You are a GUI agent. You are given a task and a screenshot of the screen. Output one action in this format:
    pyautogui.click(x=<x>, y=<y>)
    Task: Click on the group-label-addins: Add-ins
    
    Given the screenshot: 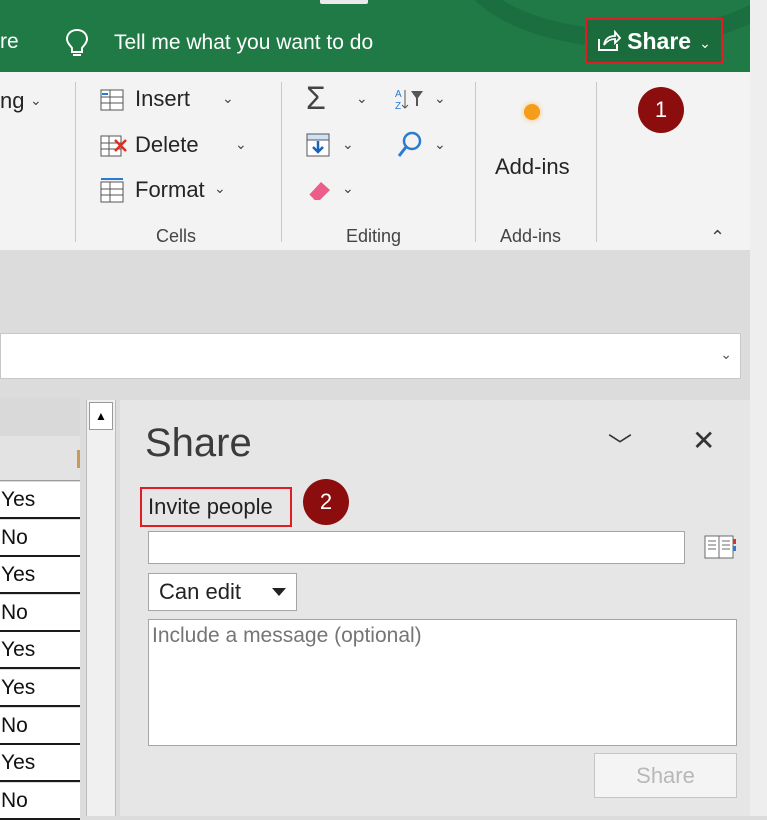 What is the action you would take?
    pyautogui.click(x=531, y=236)
    